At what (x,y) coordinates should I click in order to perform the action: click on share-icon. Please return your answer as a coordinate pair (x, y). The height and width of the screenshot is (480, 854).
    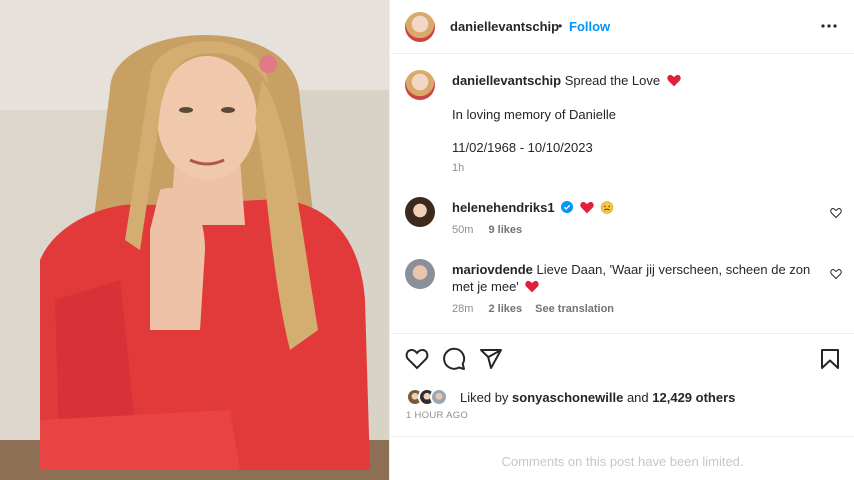
    Looking at the image, I should click on (491, 359).